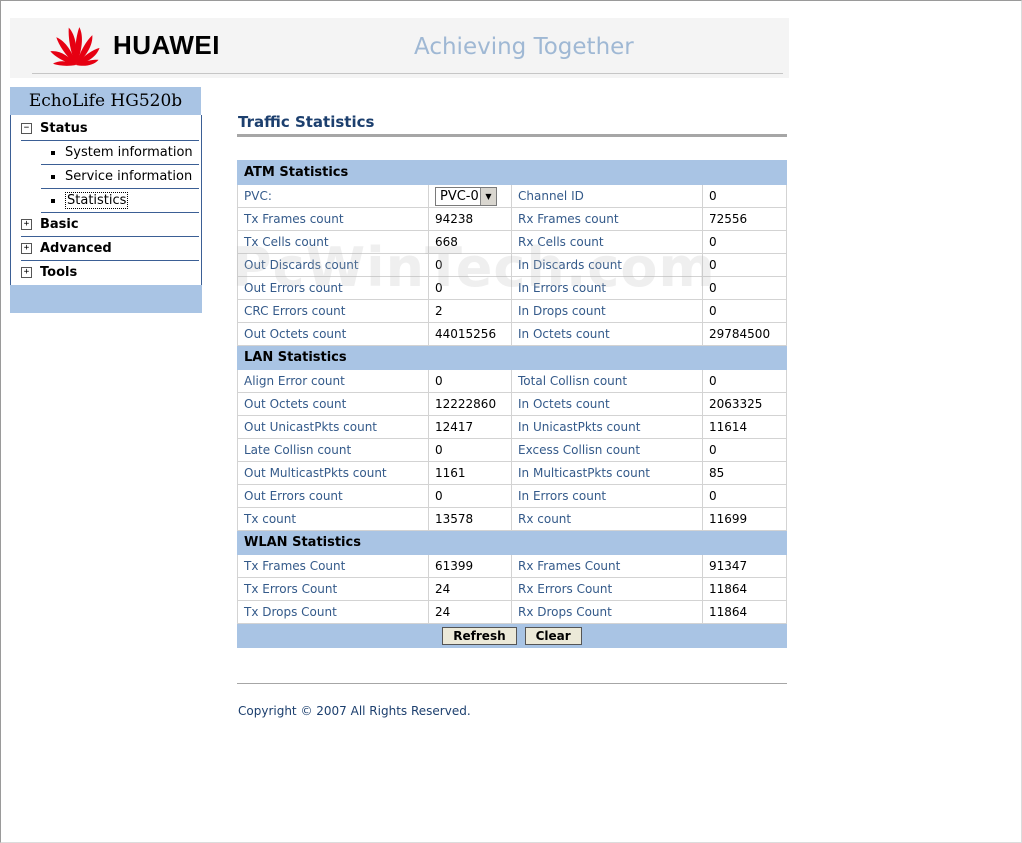 Image resolution: width=1022 pixels, height=843 pixels. Describe the element at coordinates (53, 176) in the screenshot. I see `bullet-icon` at that location.